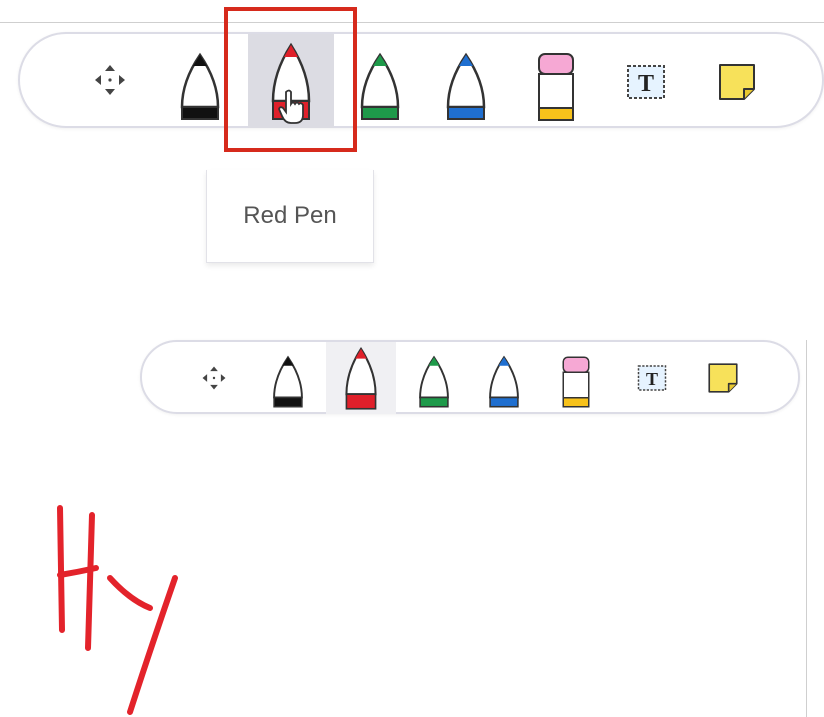 The height and width of the screenshot is (717, 824). Describe the element at coordinates (806, 528) in the screenshot. I see `right-divider` at that location.